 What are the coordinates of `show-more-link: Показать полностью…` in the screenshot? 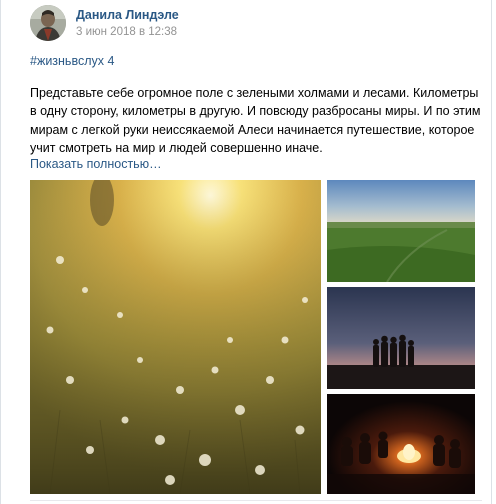 It's located at (96, 164).